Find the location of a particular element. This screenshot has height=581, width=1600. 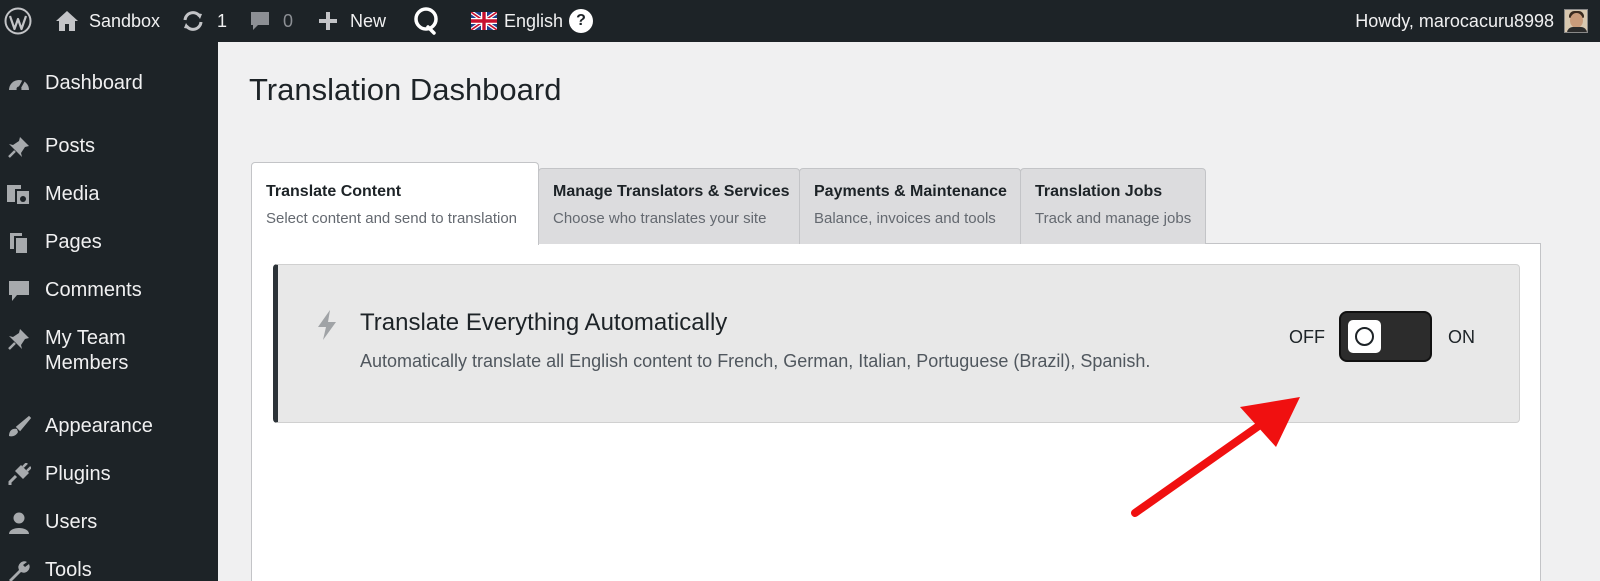

toggle-off-label: OFF is located at coordinates (1307, 337).